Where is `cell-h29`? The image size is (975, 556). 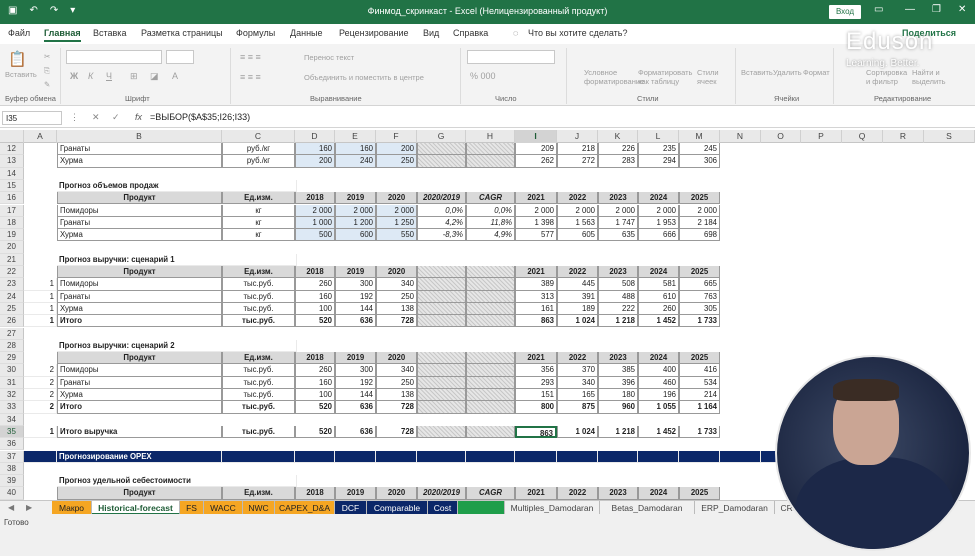
cell-h29 is located at coordinates (490, 358).